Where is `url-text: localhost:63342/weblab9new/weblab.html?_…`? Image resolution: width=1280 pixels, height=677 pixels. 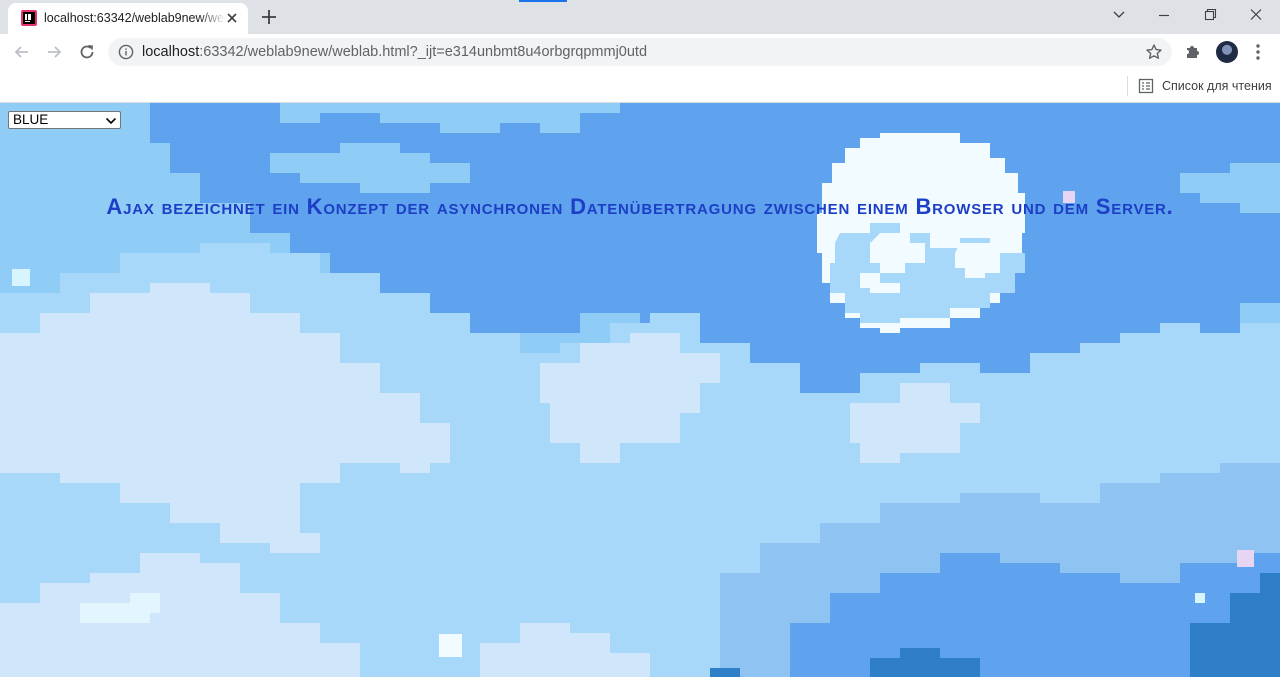 url-text: localhost:63342/weblab9new/weblab.html?_… is located at coordinates (394, 52).